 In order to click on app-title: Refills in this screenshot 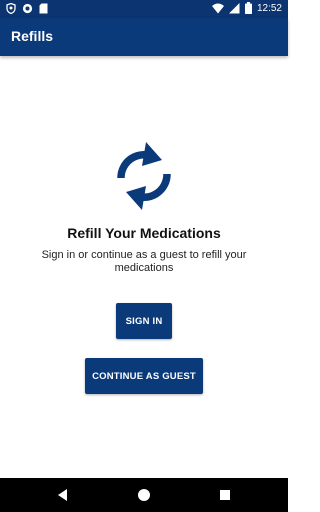, I will do `click(32, 36)`.